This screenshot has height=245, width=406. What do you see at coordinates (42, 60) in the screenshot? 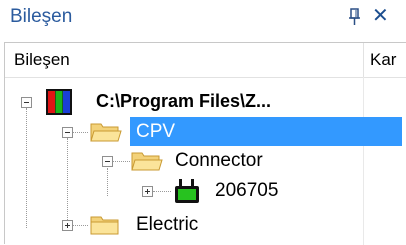
I see `column-header-name: Bileşen` at bounding box center [42, 60].